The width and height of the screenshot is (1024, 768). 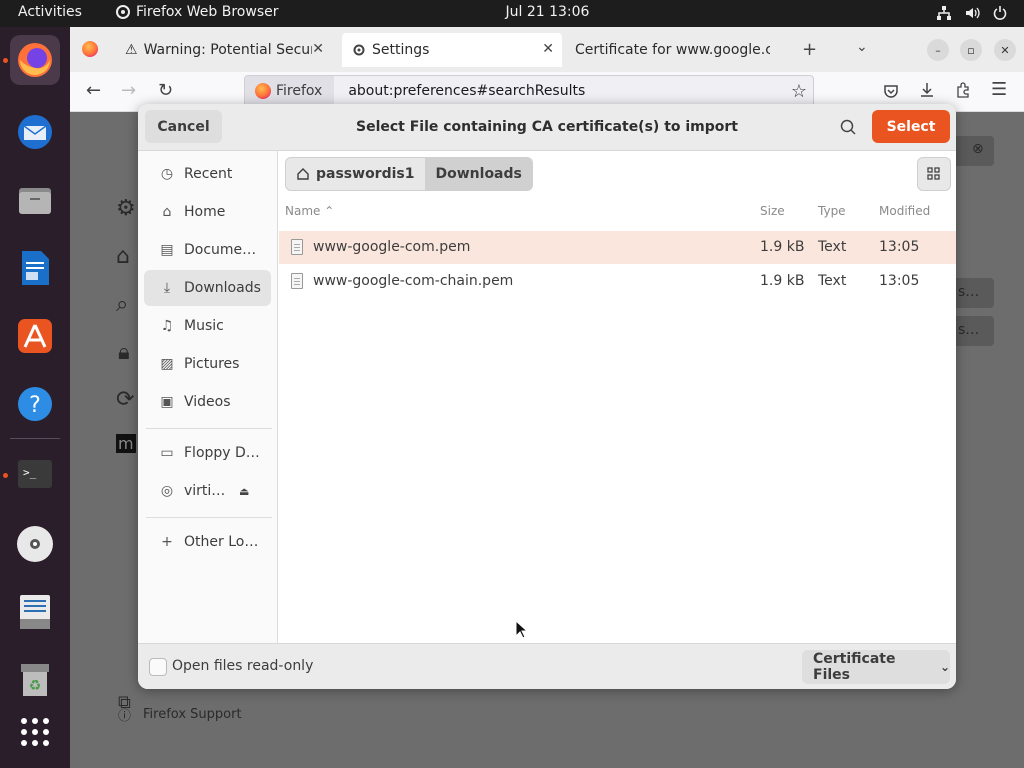 What do you see at coordinates (899, 247) in the screenshot?
I see `file-modified: 13:05` at bounding box center [899, 247].